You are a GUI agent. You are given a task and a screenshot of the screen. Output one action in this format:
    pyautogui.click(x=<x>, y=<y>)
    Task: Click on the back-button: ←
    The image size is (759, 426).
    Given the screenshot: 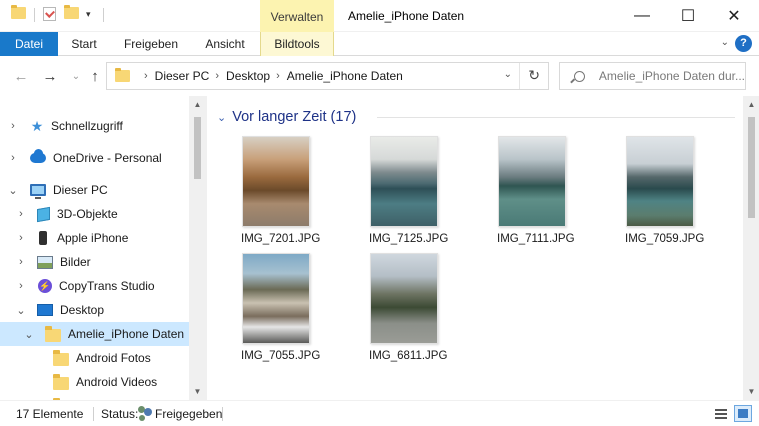 What is the action you would take?
    pyautogui.click(x=21, y=76)
    